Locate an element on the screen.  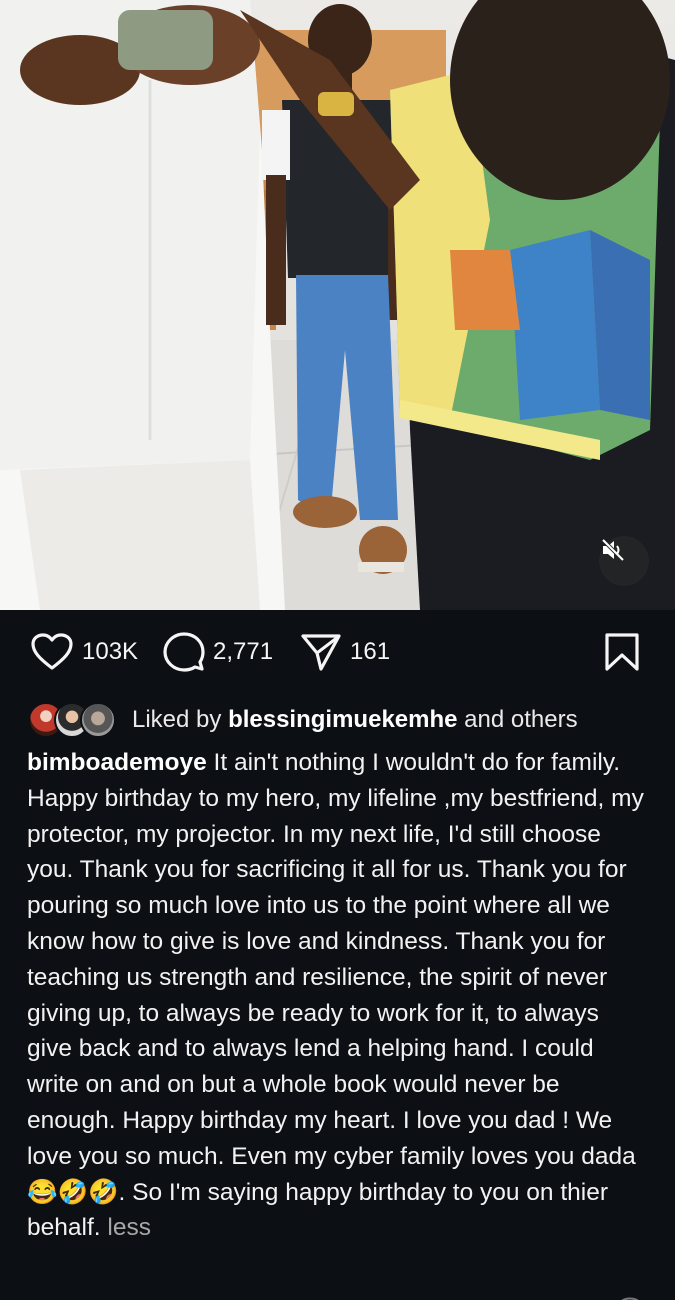
comment-bubble-icon is located at coordinates (184, 652).